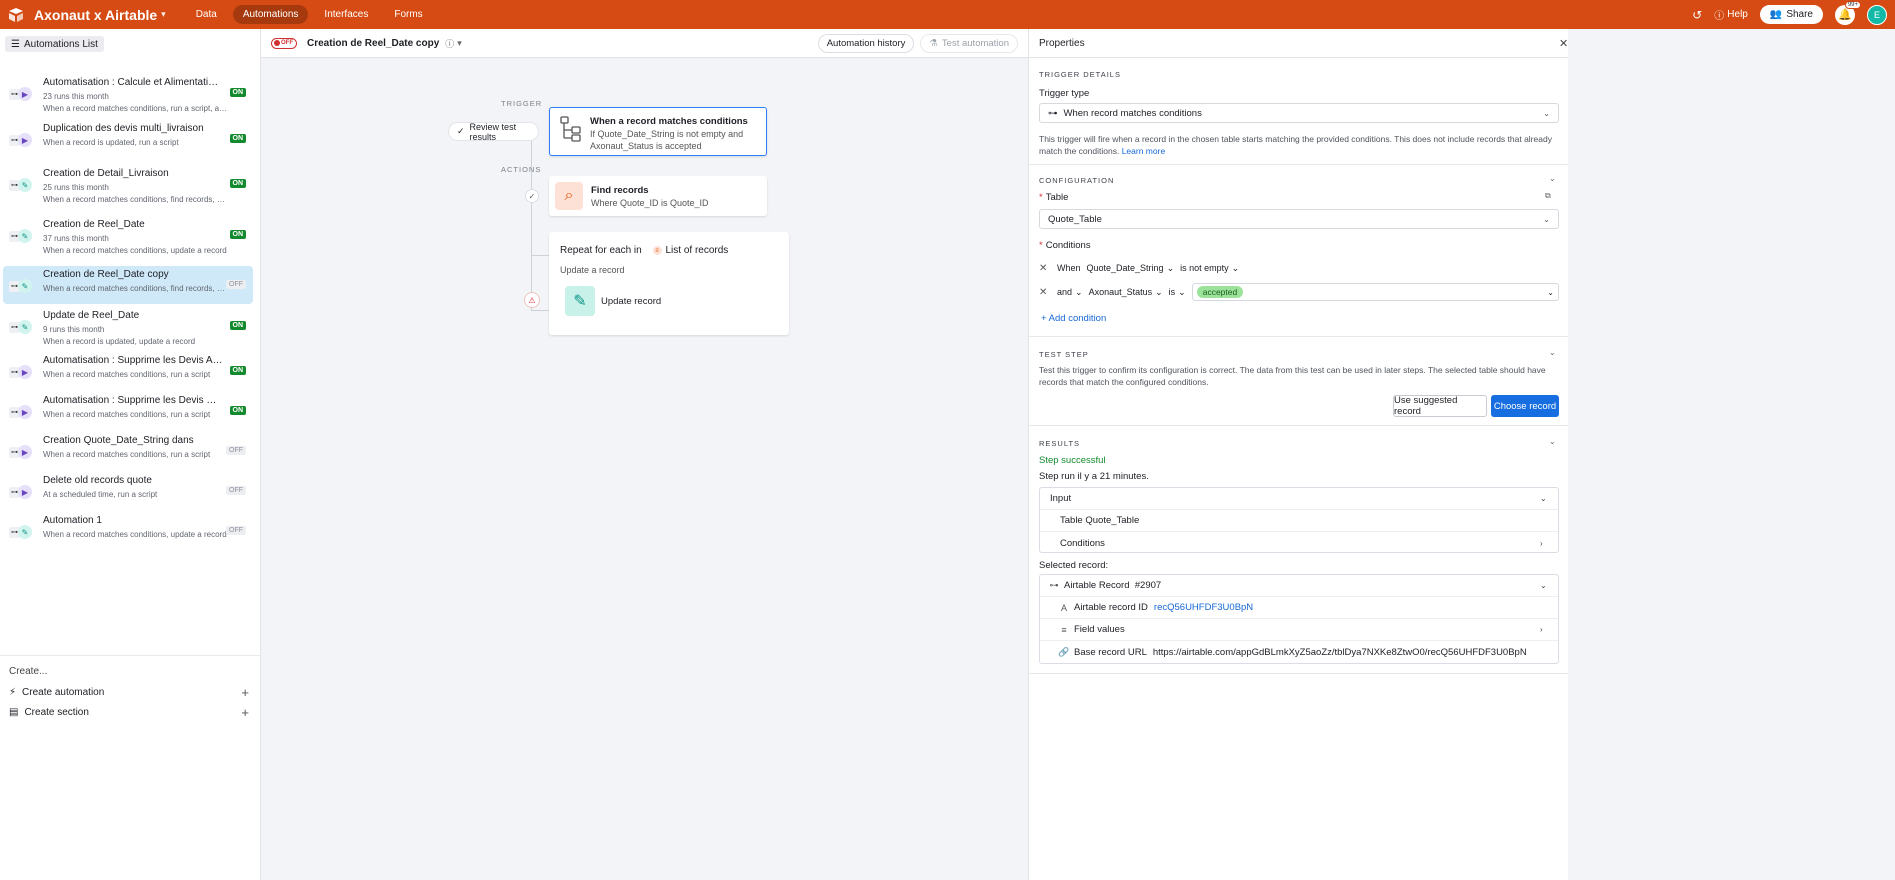 Image resolution: width=1895 pixels, height=880 pixels. What do you see at coordinates (76, 96) in the screenshot?
I see `automation-item-sub: 23 runs this month` at bounding box center [76, 96].